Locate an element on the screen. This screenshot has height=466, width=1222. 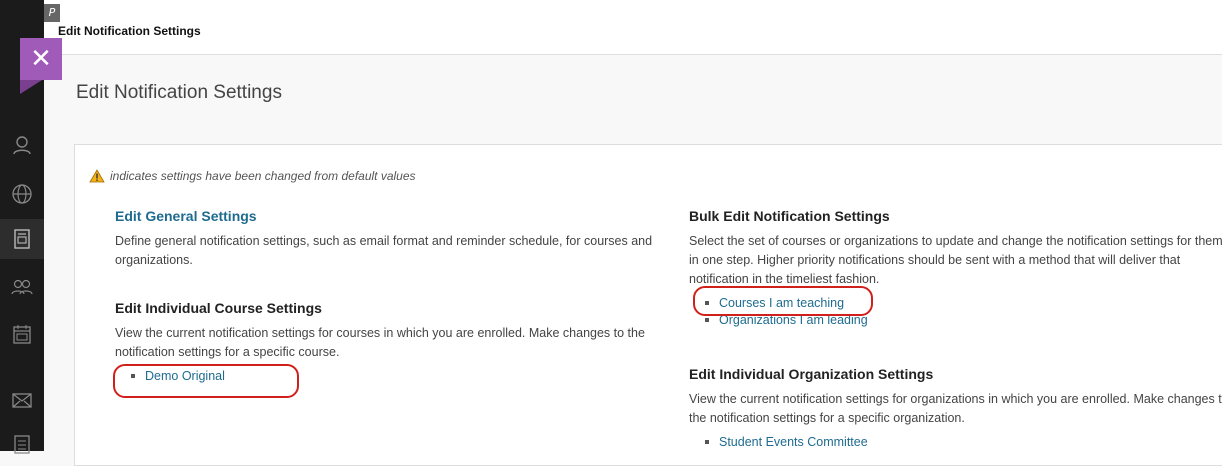
org-list: Student Events Committee is located at coordinates (955, 442).